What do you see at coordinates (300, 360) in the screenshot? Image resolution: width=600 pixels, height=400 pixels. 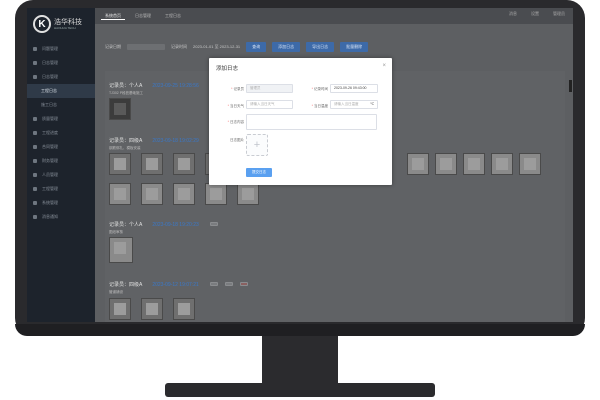 I see `monitor-neck` at bounding box center [300, 360].